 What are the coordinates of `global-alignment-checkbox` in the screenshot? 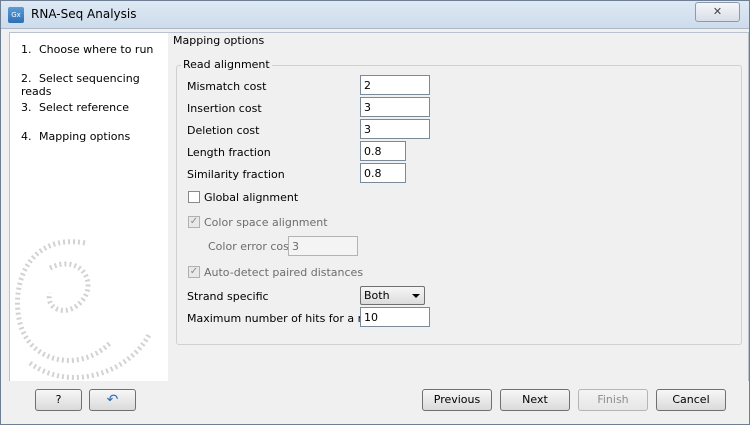 It's located at (194, 197).